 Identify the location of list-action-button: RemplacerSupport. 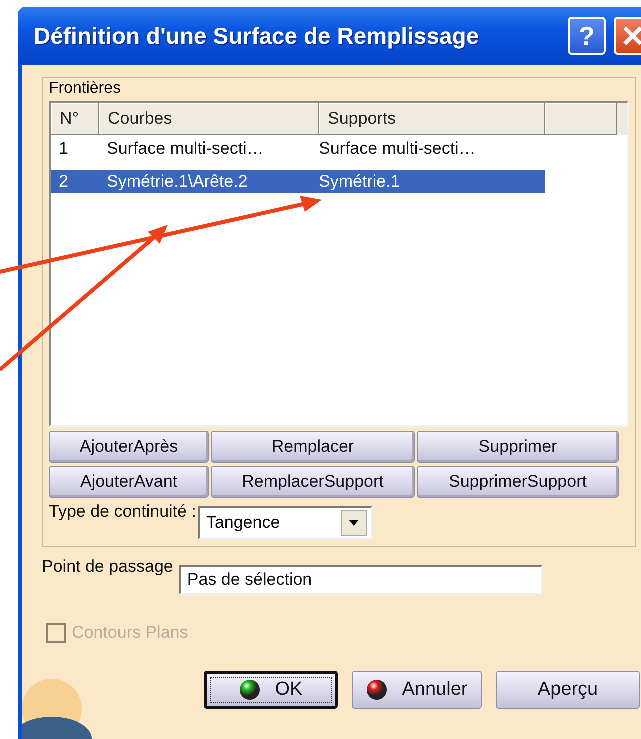
(313, 482).